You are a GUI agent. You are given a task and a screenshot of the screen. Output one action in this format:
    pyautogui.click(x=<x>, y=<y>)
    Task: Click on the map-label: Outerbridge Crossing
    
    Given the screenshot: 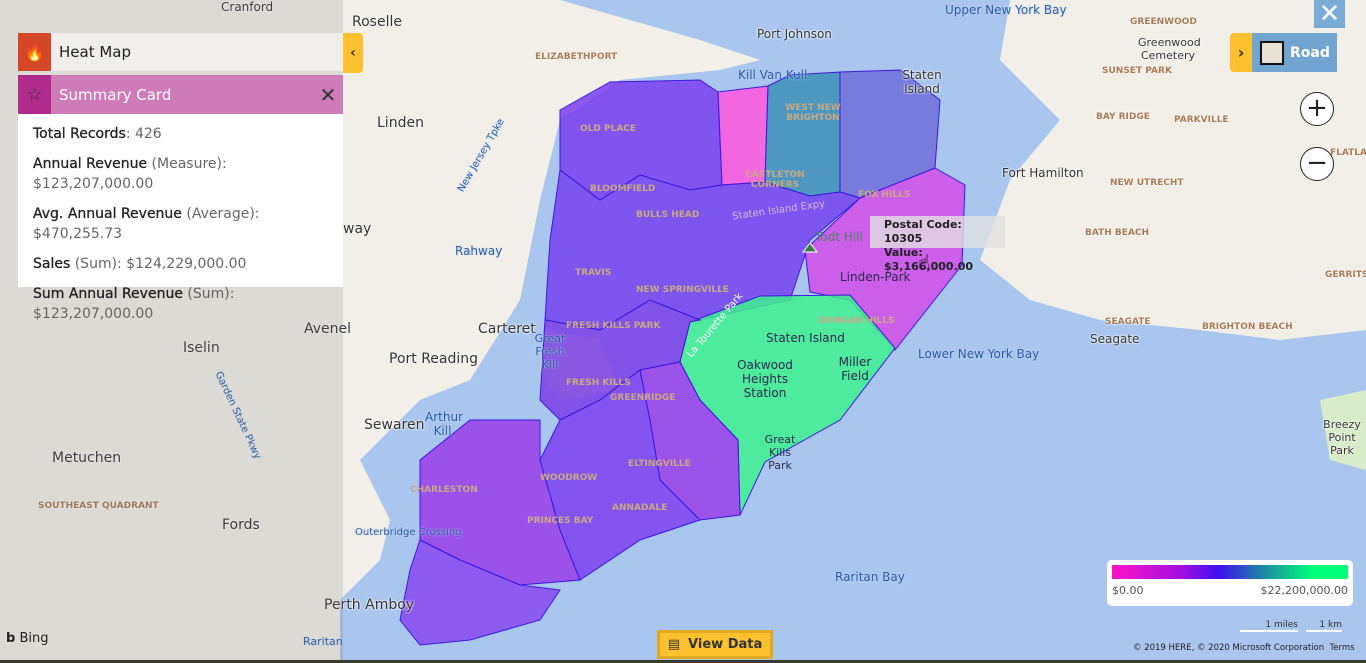 What is the action you would take?
    pyautogui.click(x=408, y=532)
    